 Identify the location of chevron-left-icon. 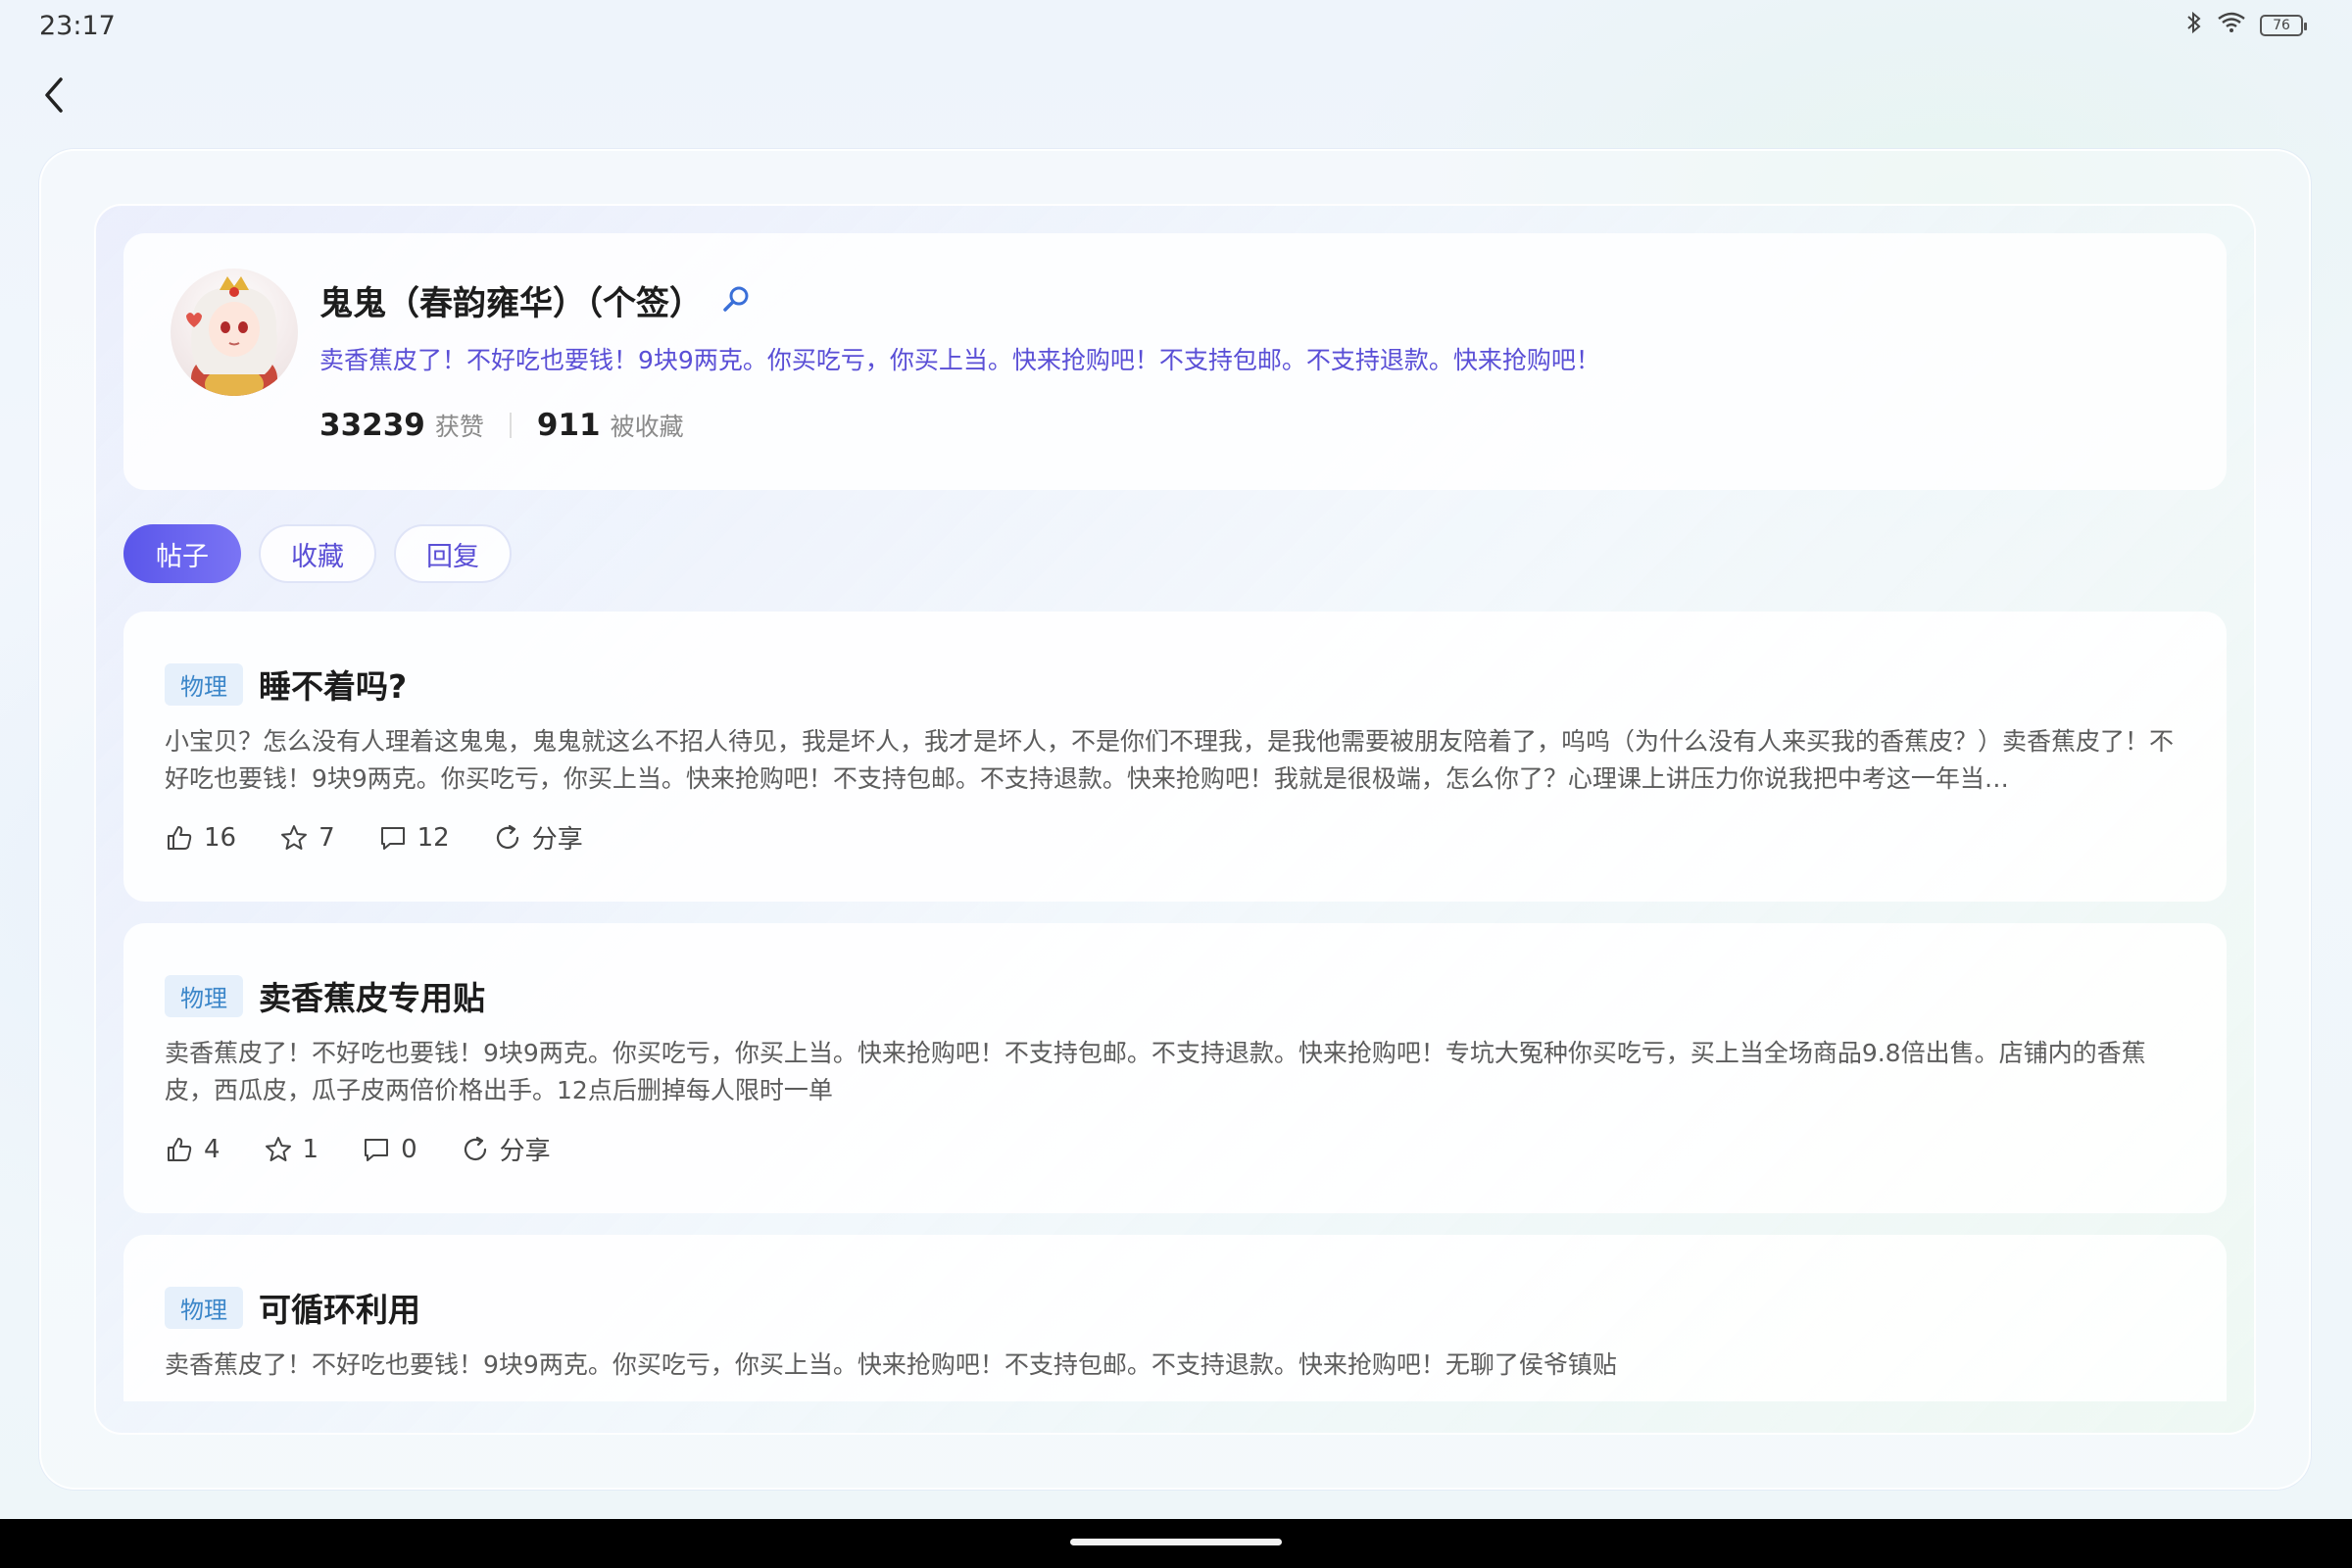
(54, 95).